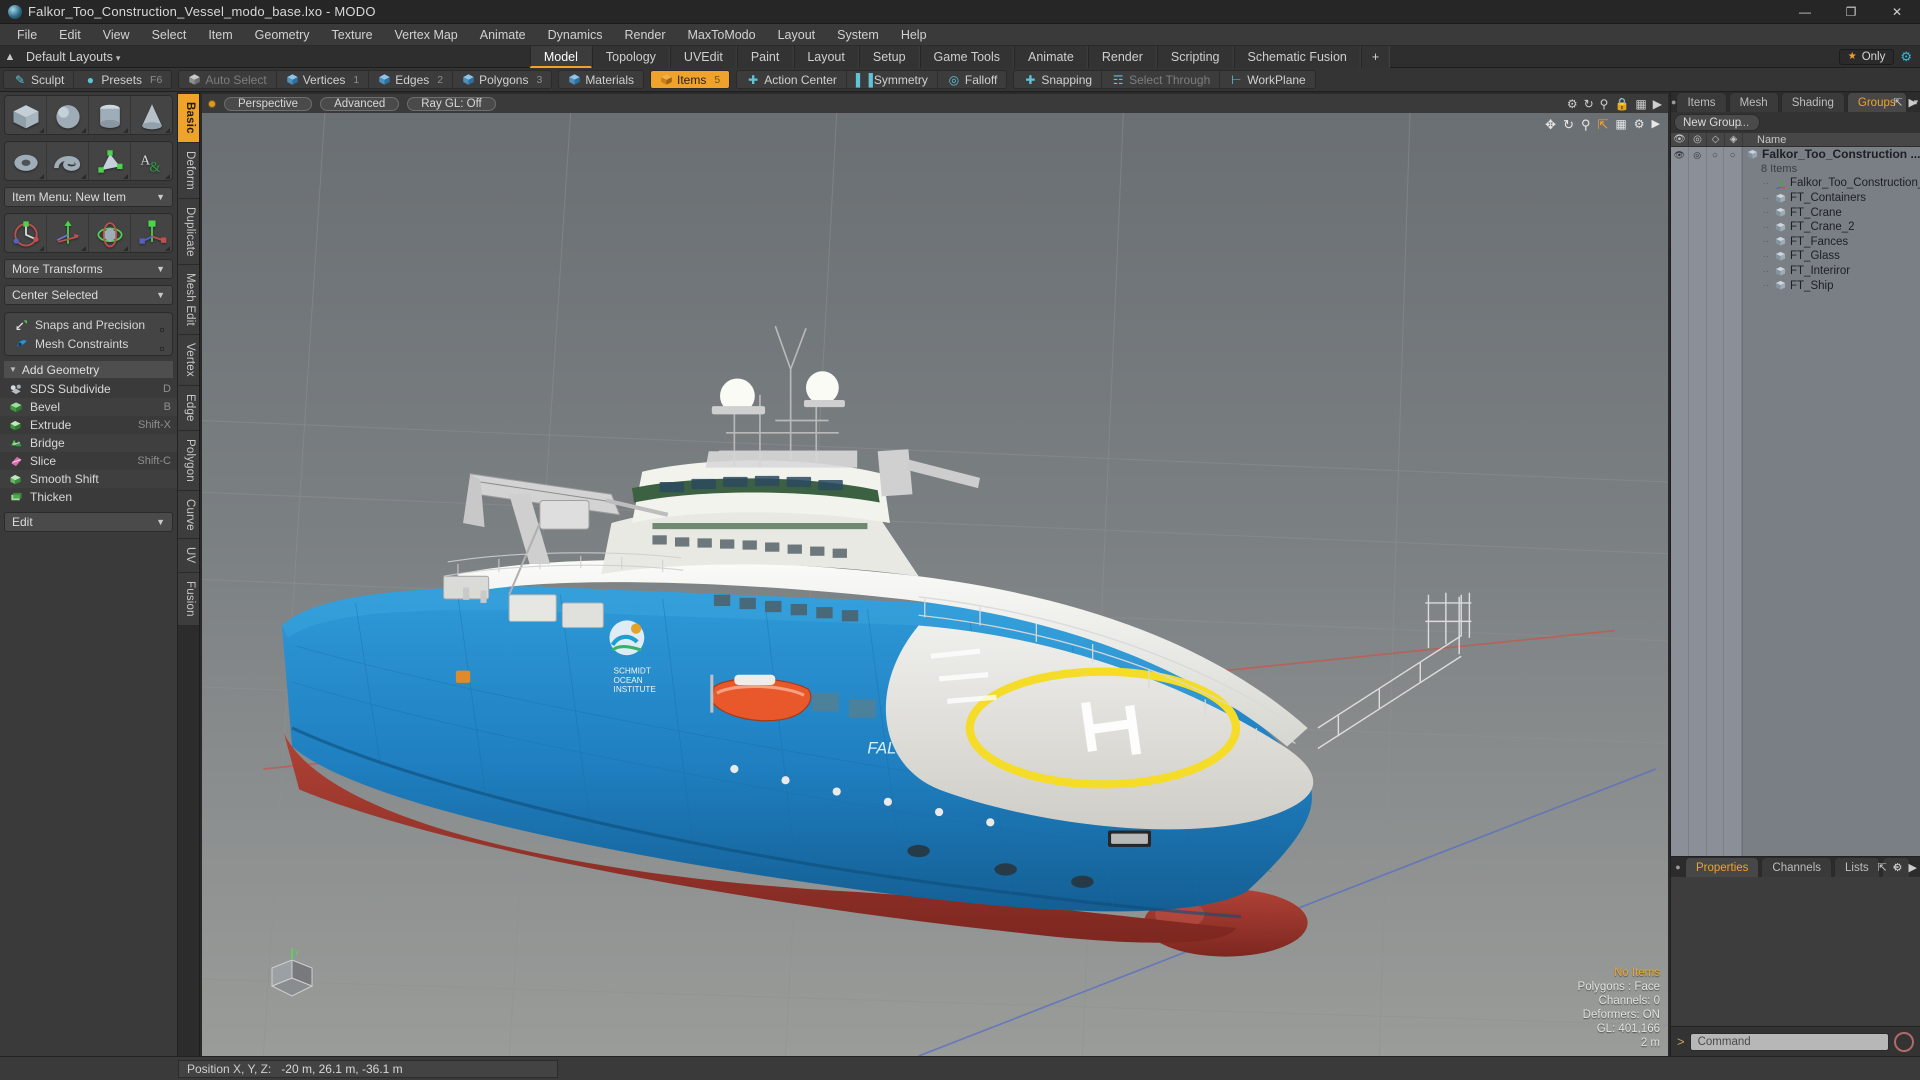 This screenshot has height=1080, width=1920. Describe the element at coordinates (39, 79) in the screenshot. I see `modebar-button-sculpt: ✎ Sculpt` at that location.